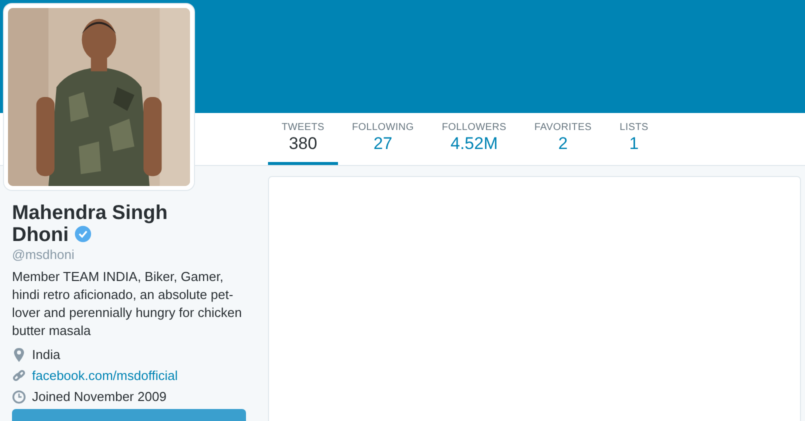 The height and width of the screenshot is (421, 805). Describe the element at coordinates (129, 254) in the screenshot. I see `profile-handle: @msdhoni` at that location.